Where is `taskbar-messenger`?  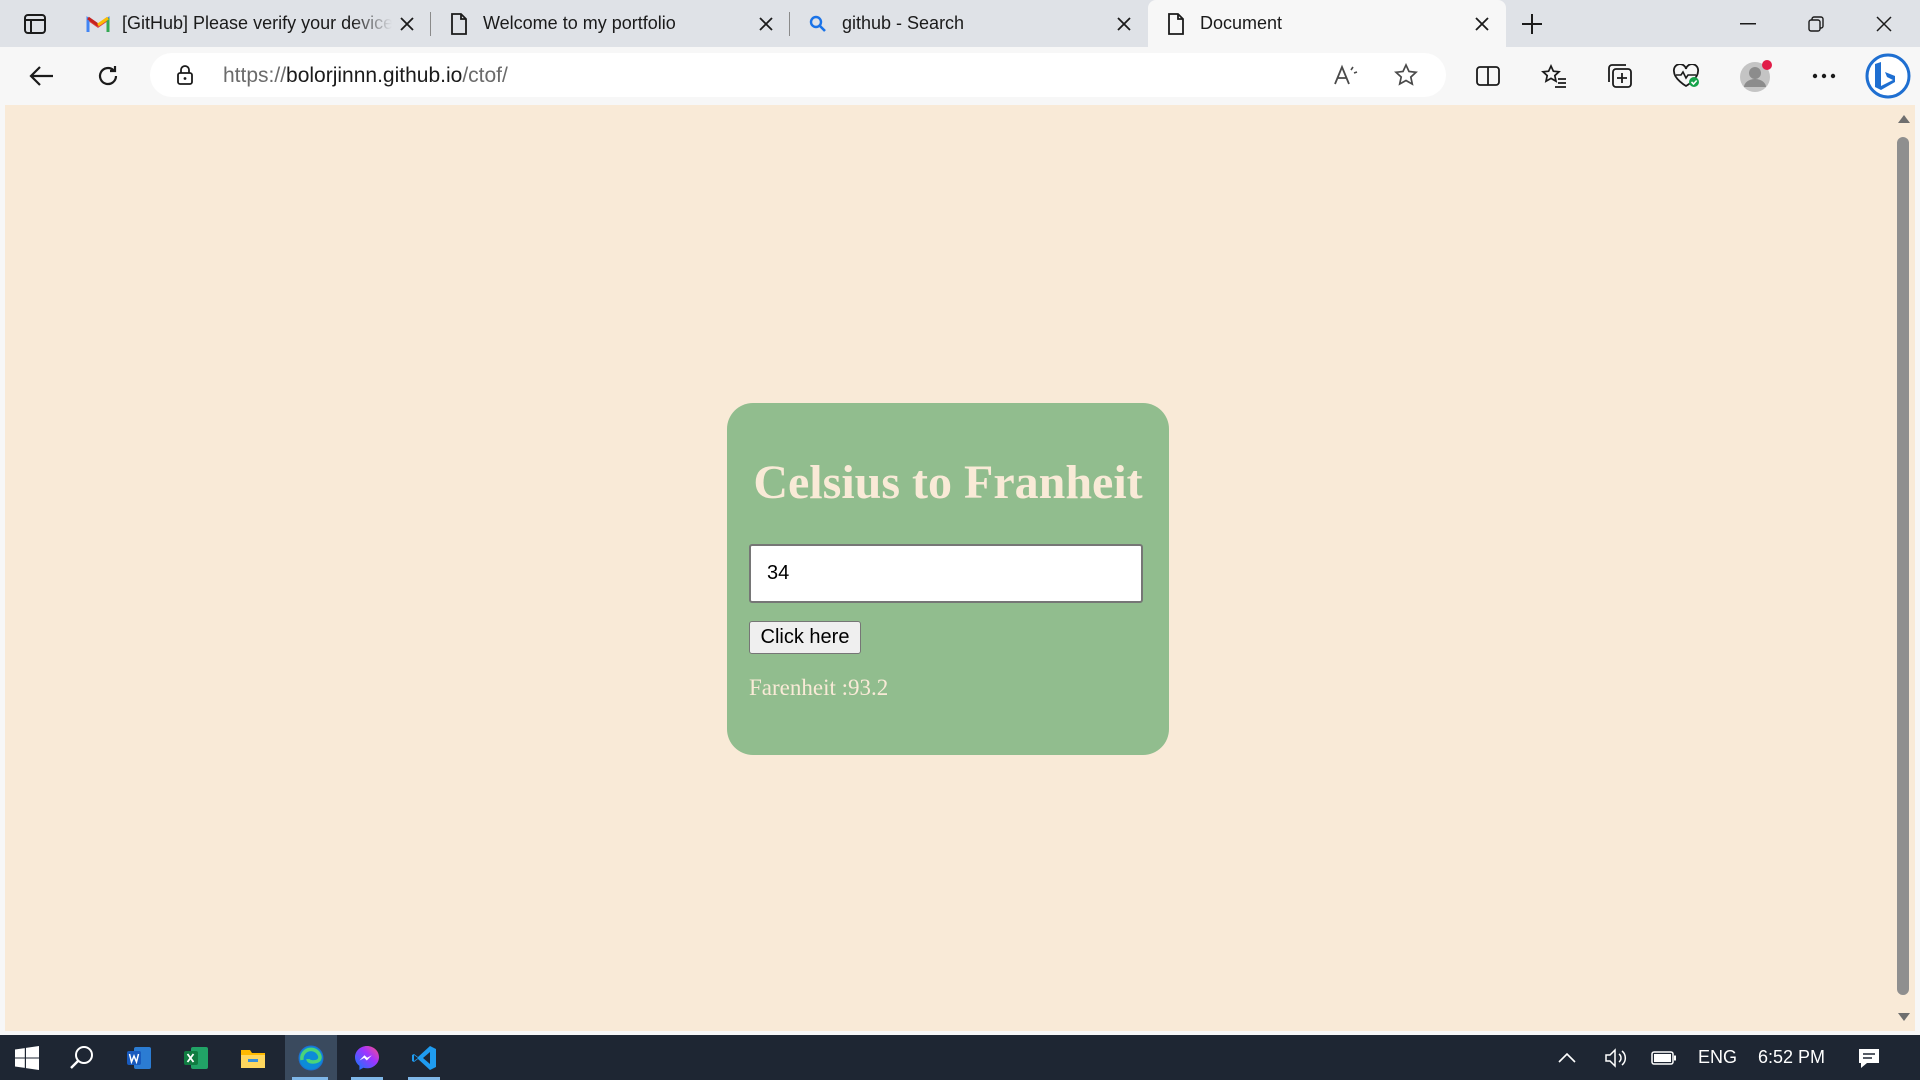 taskbar-messenger is located at coordinates (367, 1057).